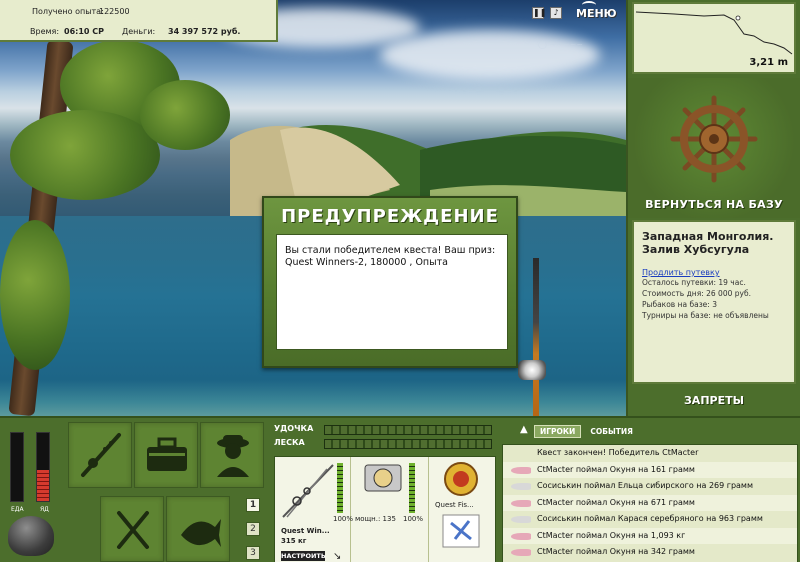  Describe the element at coordinates (412, 488) in the screenshot. I see `reel-condition-bar` at that location.